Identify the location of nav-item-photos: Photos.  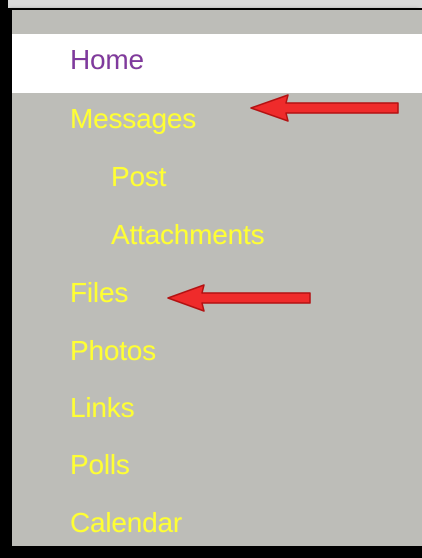
(113, 351).